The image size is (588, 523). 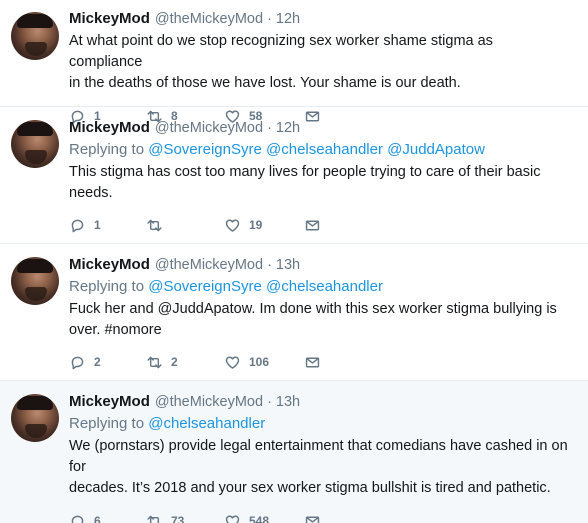 I want to click on reply-mentions-link: @SovereignSyre @chelseahandler, so click(x=265, y=286).